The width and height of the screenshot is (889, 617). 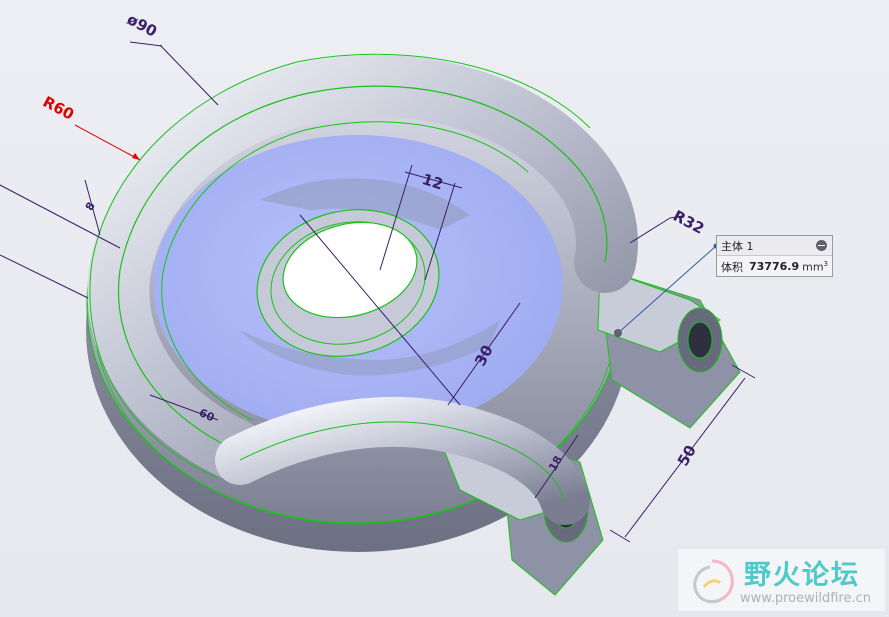 I want to click on watermark-logo-icon, so click(x=713, y=581).